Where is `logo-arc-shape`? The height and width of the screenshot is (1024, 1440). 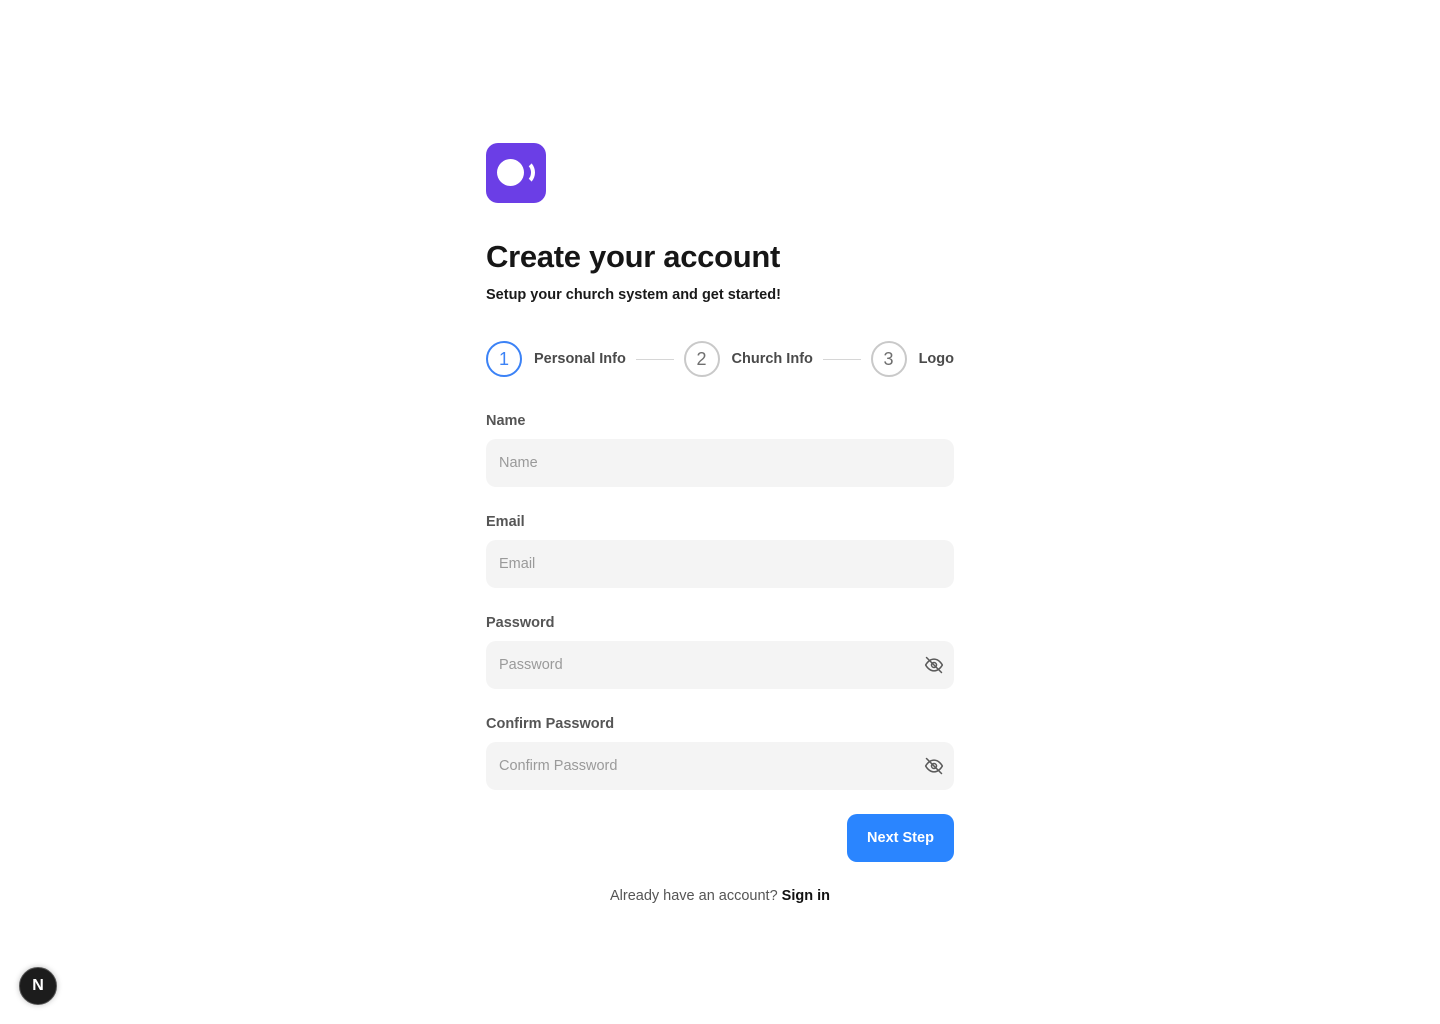 logo-arc-shape is located at coordinates (524, 172).